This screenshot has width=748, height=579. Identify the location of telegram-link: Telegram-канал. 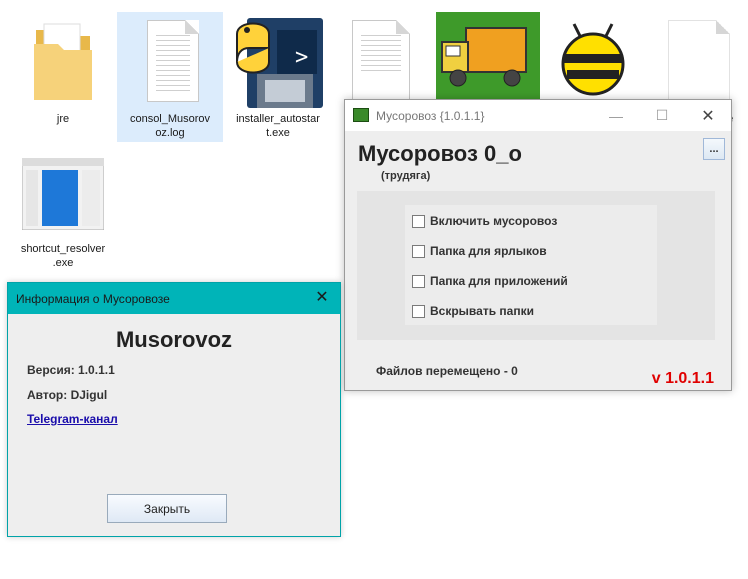
(72, 419).